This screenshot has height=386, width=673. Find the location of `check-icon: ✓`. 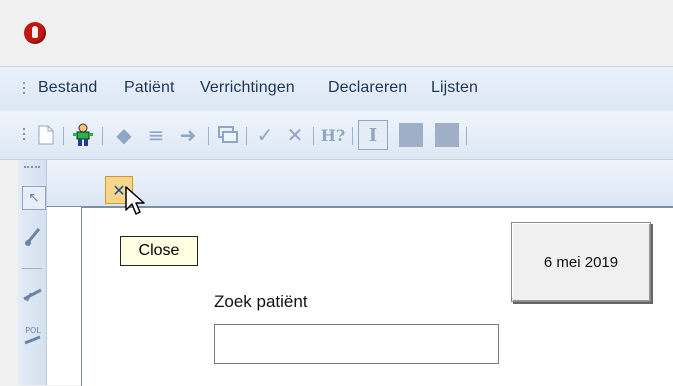

check-icon: ✓ is located at coordinates (265, 135).